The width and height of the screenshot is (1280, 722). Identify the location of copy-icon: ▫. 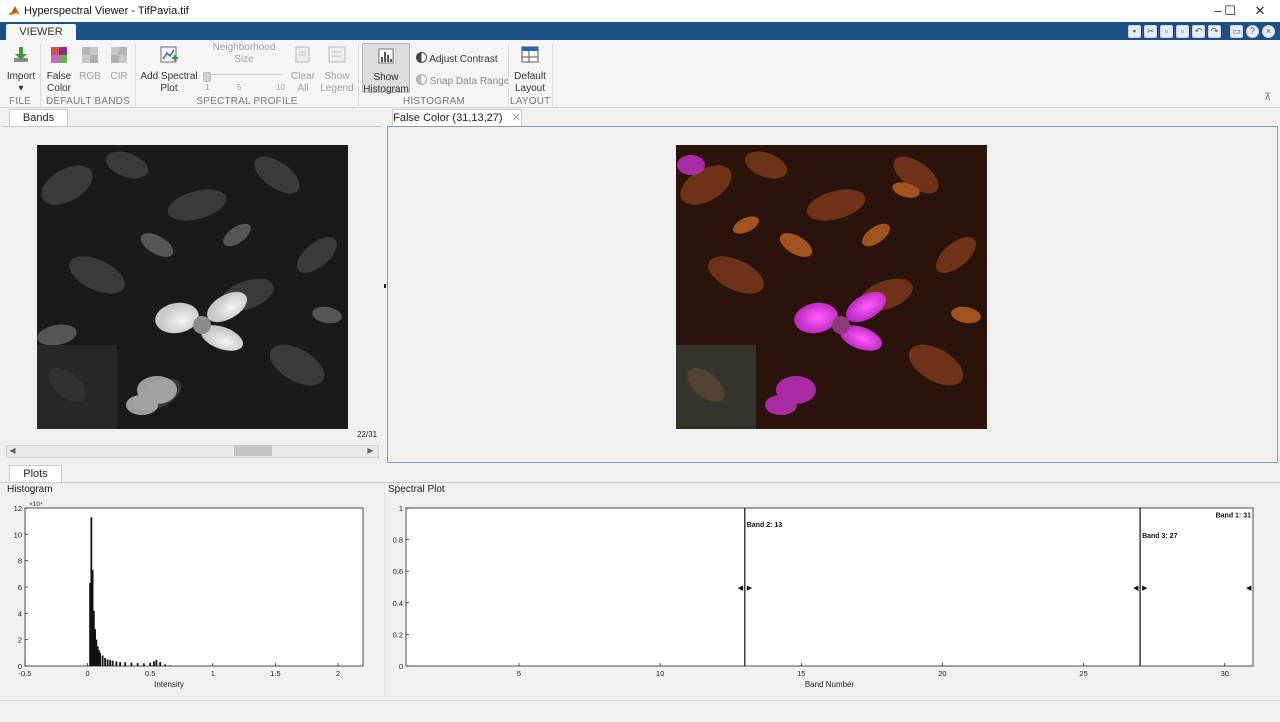
(1166, 31).